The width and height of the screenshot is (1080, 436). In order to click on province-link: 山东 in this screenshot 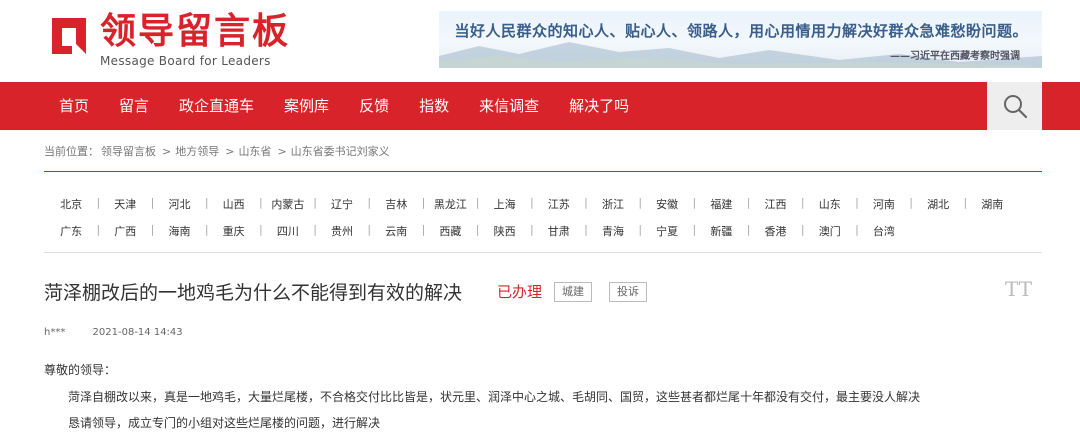, I will do `click(831, 204)`.